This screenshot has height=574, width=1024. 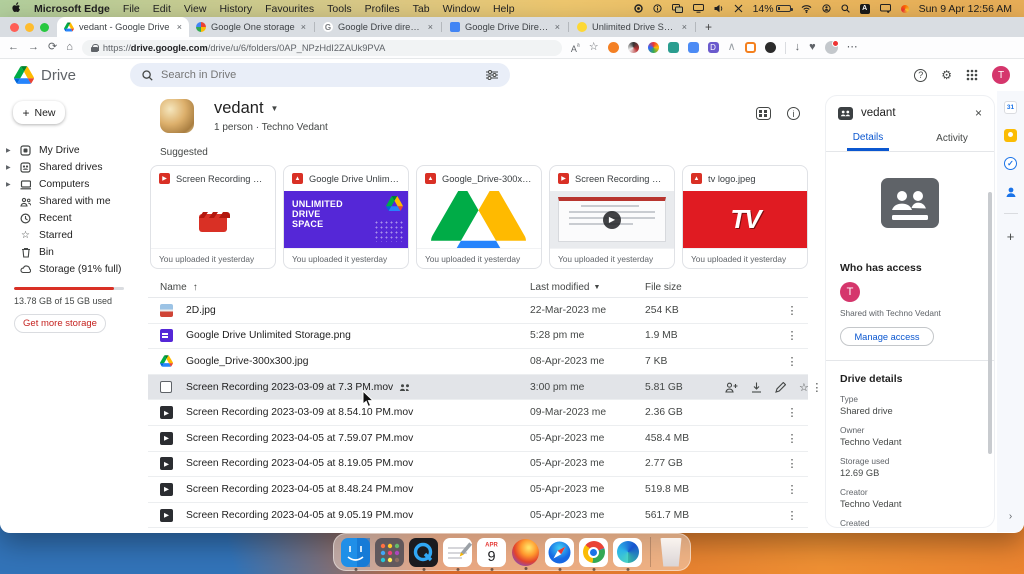 I want to click on access-avatar: T, so click(x=850, y=292).